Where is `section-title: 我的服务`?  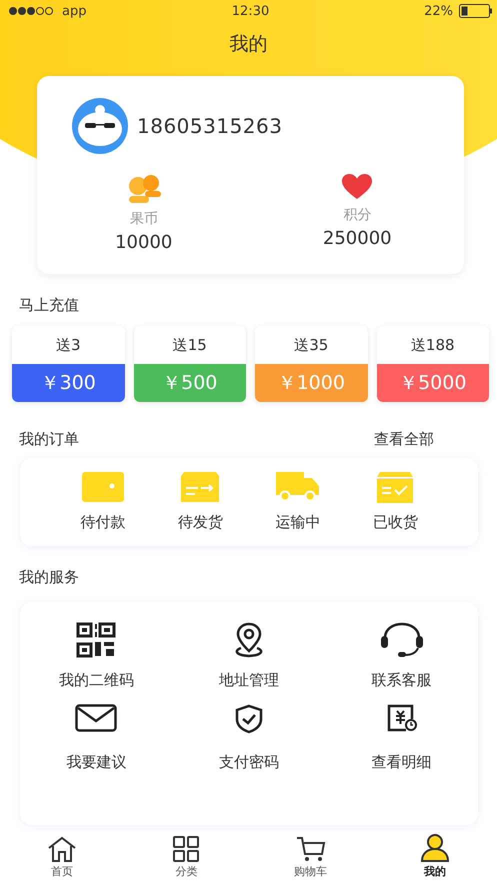 section-title: 我的服务 is located at coordinates (49, 577).